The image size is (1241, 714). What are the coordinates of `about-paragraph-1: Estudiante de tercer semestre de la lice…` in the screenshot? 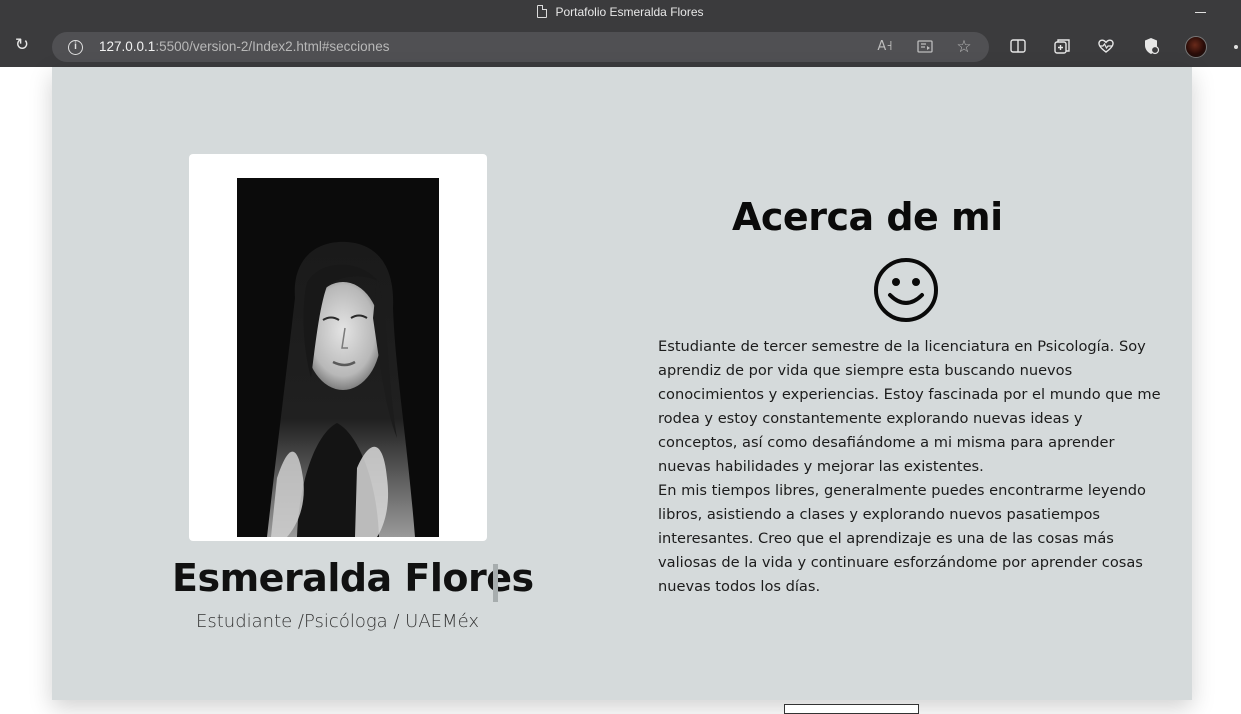 It's located at (909, 406).